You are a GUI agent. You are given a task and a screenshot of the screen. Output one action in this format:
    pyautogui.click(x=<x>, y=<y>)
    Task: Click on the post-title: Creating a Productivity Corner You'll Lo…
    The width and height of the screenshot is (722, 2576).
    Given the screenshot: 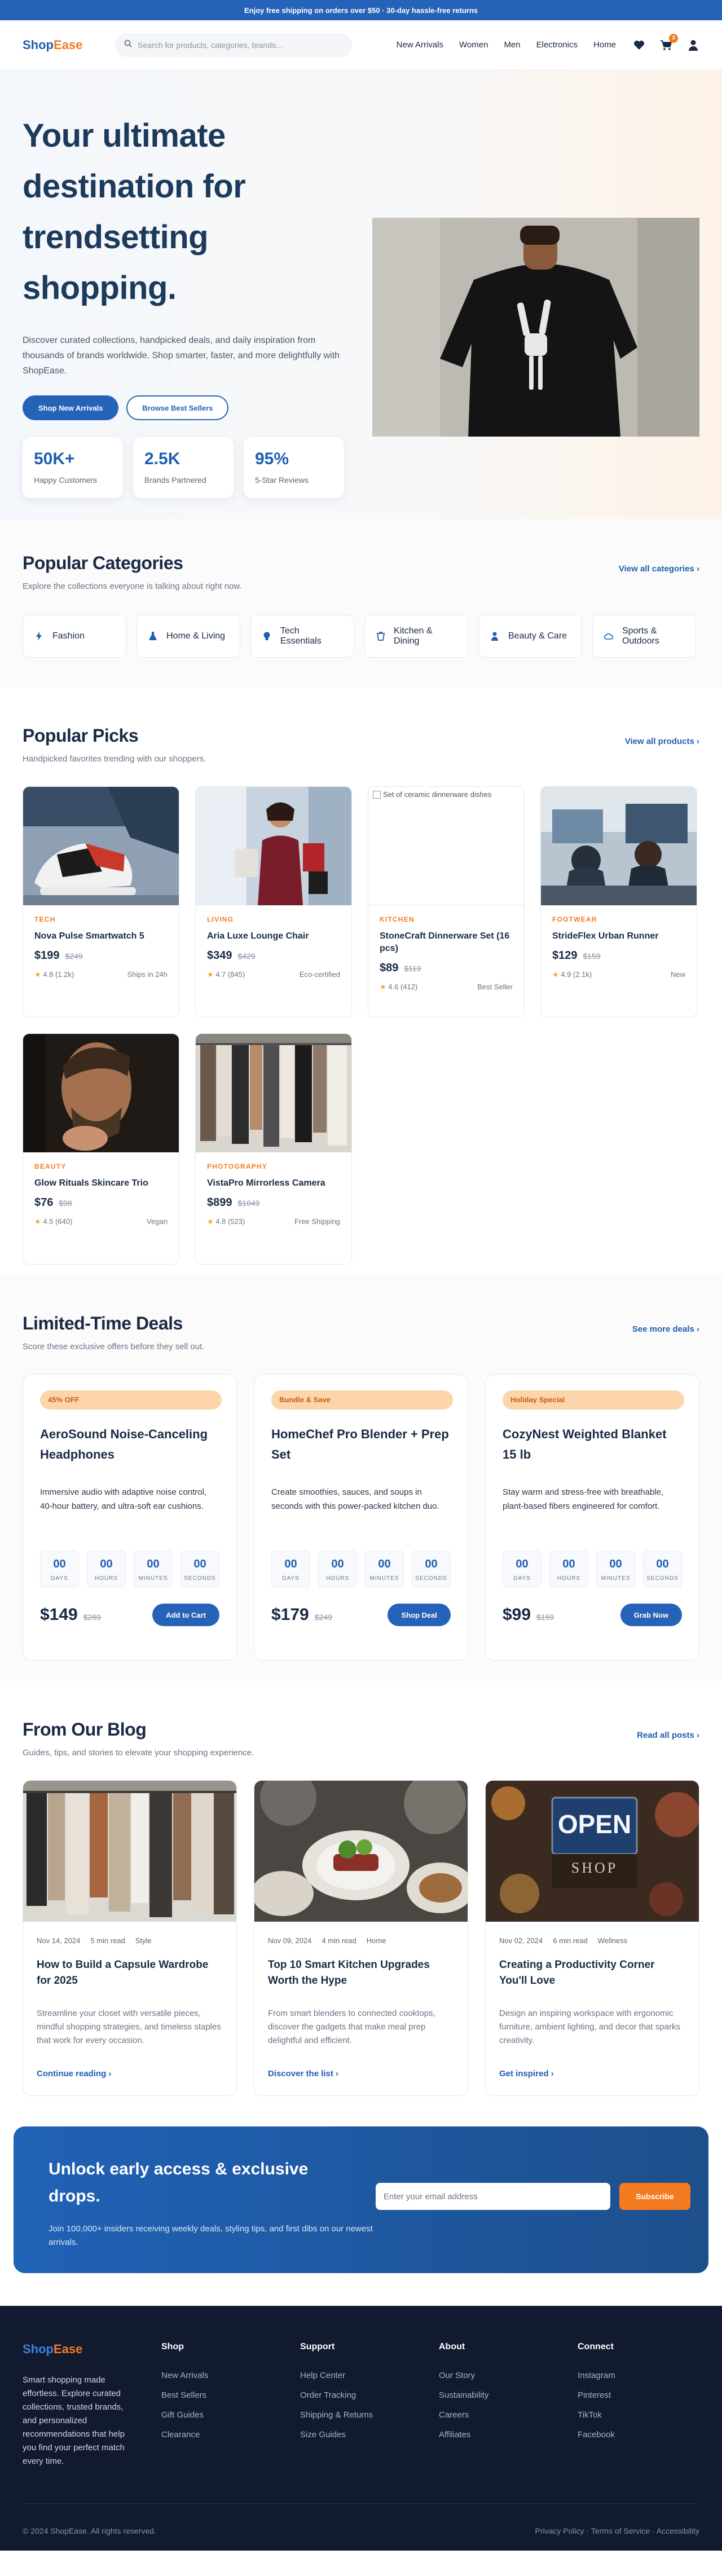 What is the action you would take?
    pyautogui.click(x=592, y=1973)
    